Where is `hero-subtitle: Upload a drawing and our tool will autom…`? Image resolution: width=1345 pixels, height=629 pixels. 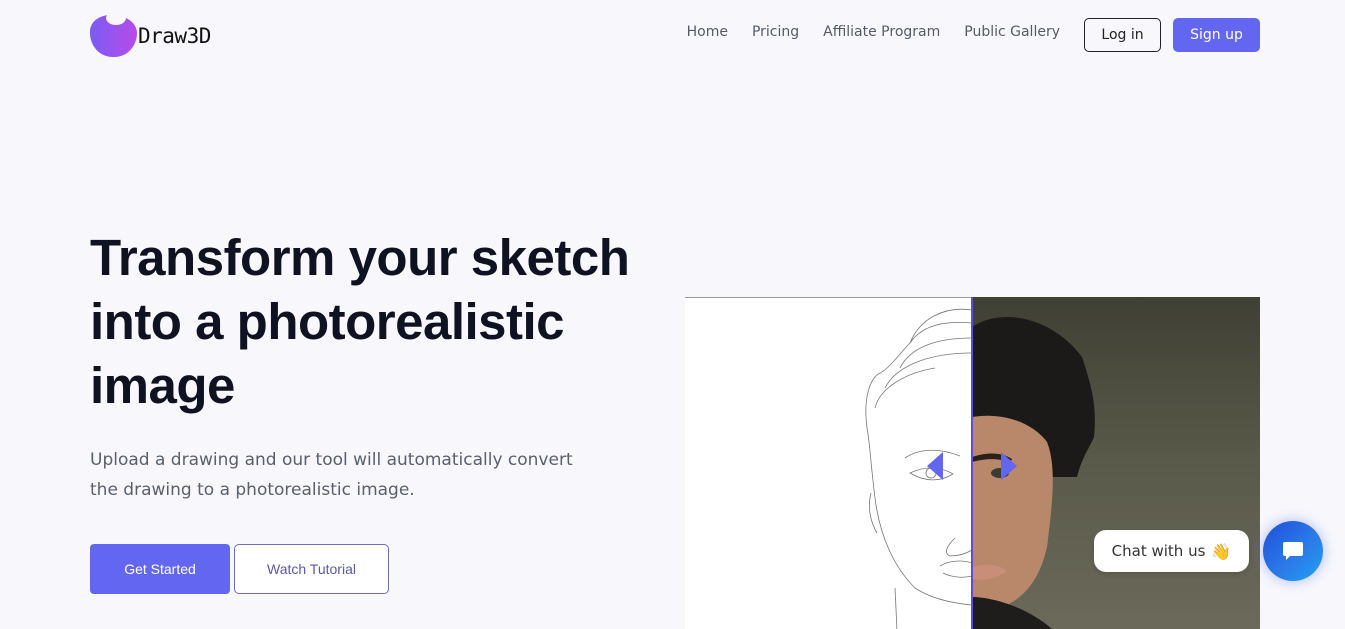 hero-subtitle: Upload a drawing and our tool will autom… is located at coordinates (331, 475).